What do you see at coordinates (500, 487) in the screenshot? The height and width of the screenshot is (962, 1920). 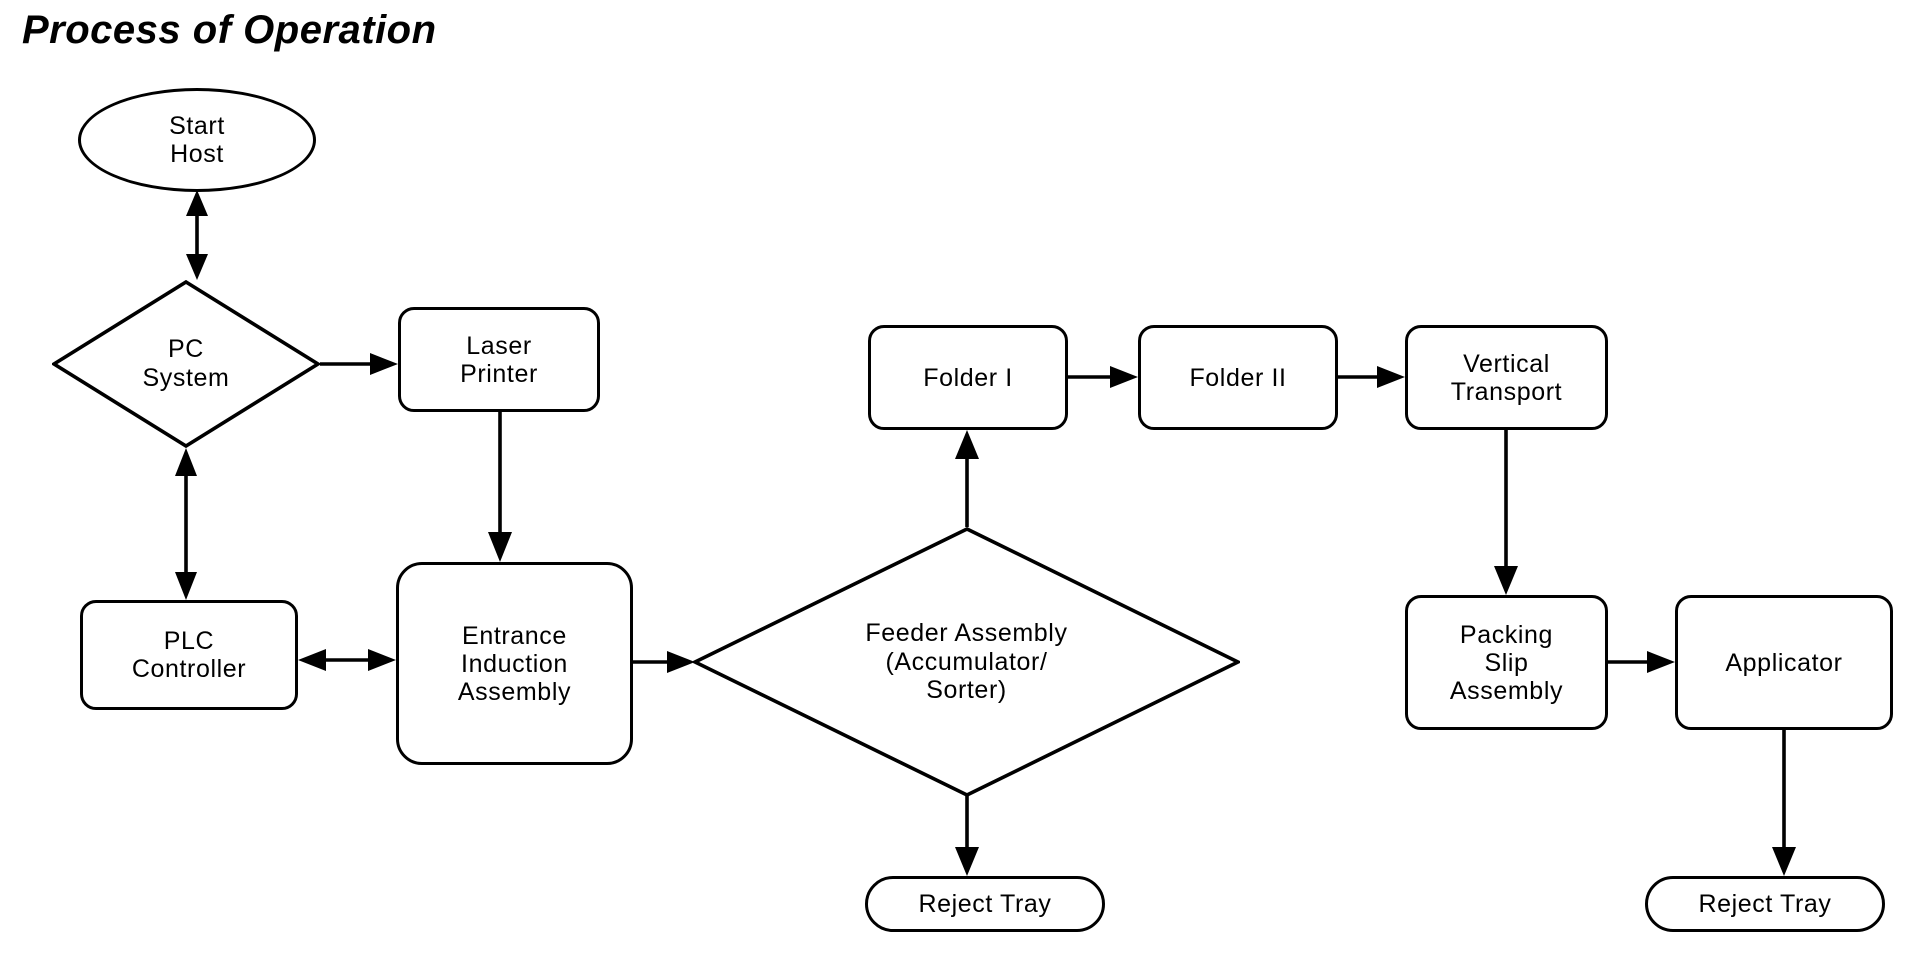 I see `edge-laser-printer-entrance-induction` at bounding box center [500, 487].